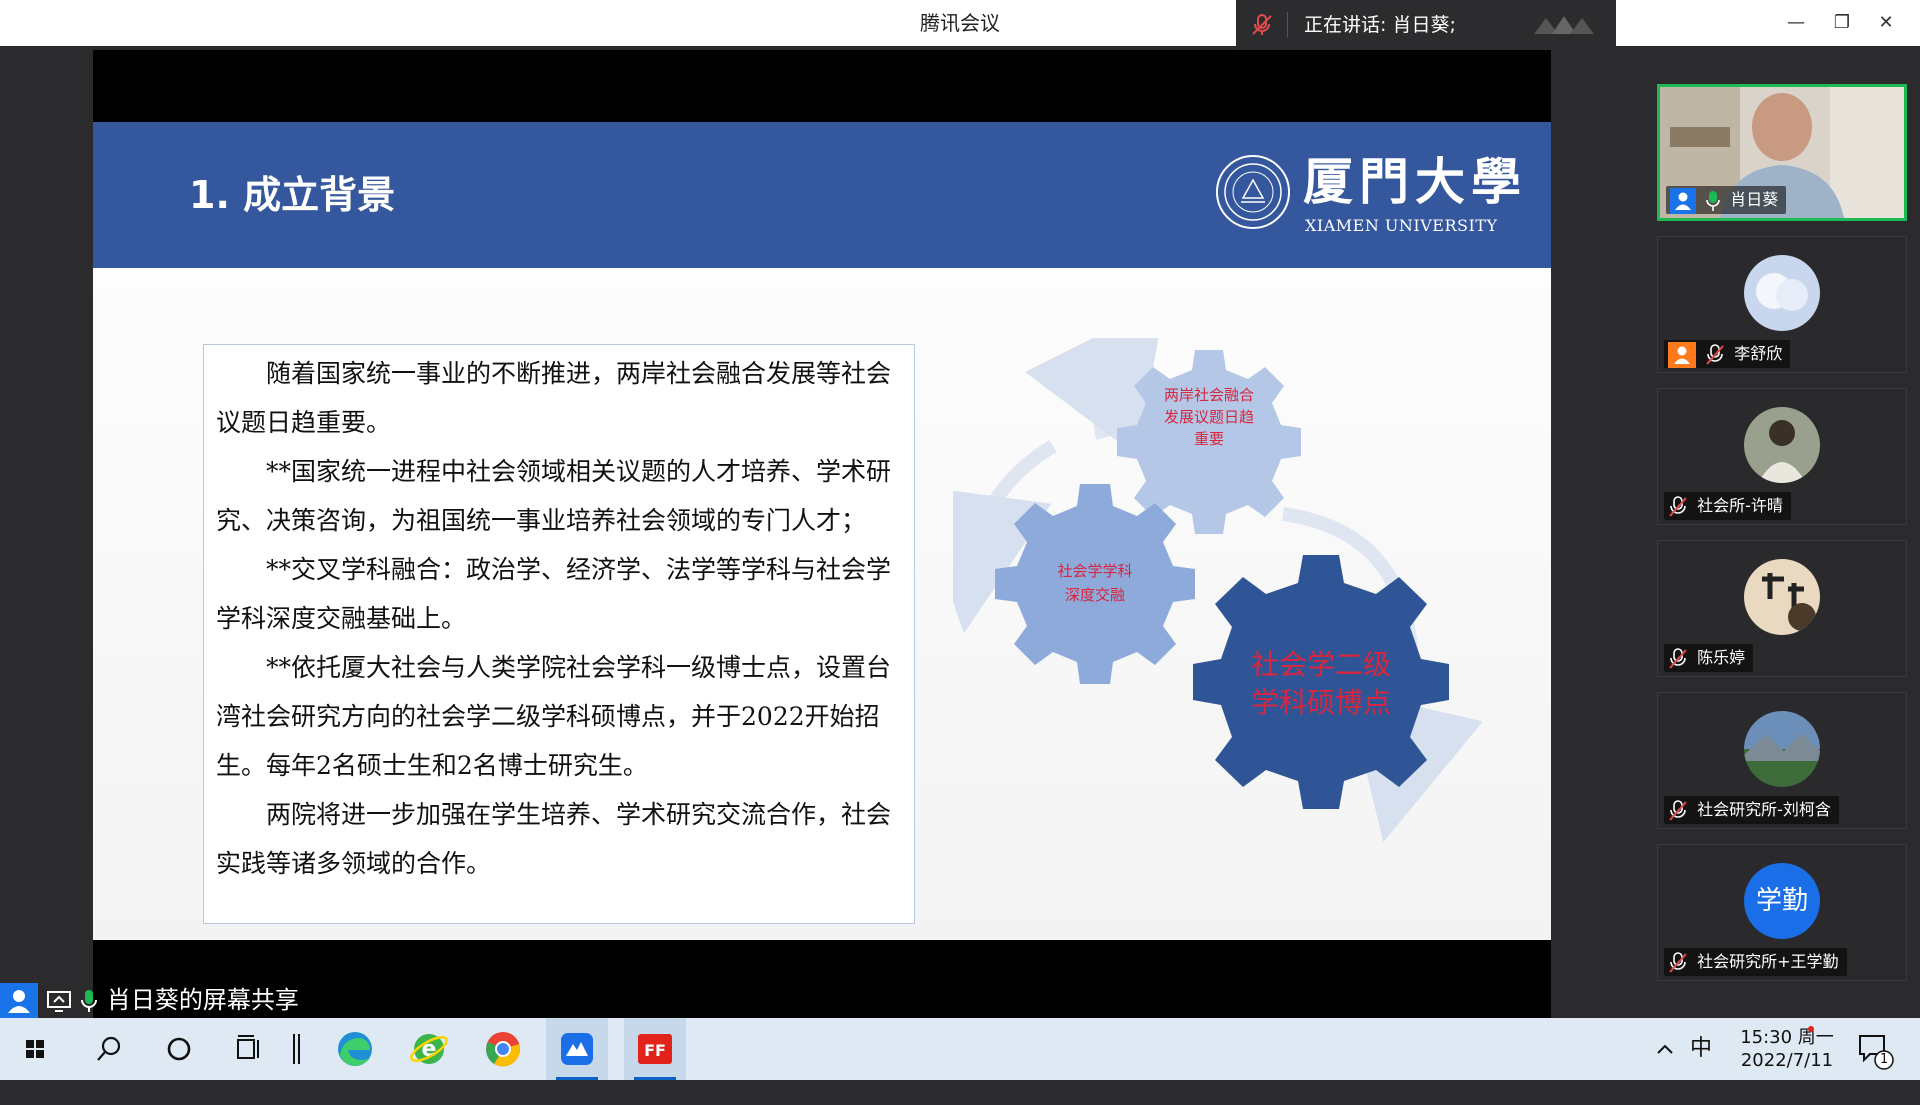 The width and height of the screenshot is (1920, 1105). Describe the element at coordinates (1782, 152) in the screenshot. I see `participant-tile: 肖日葵` at that location.